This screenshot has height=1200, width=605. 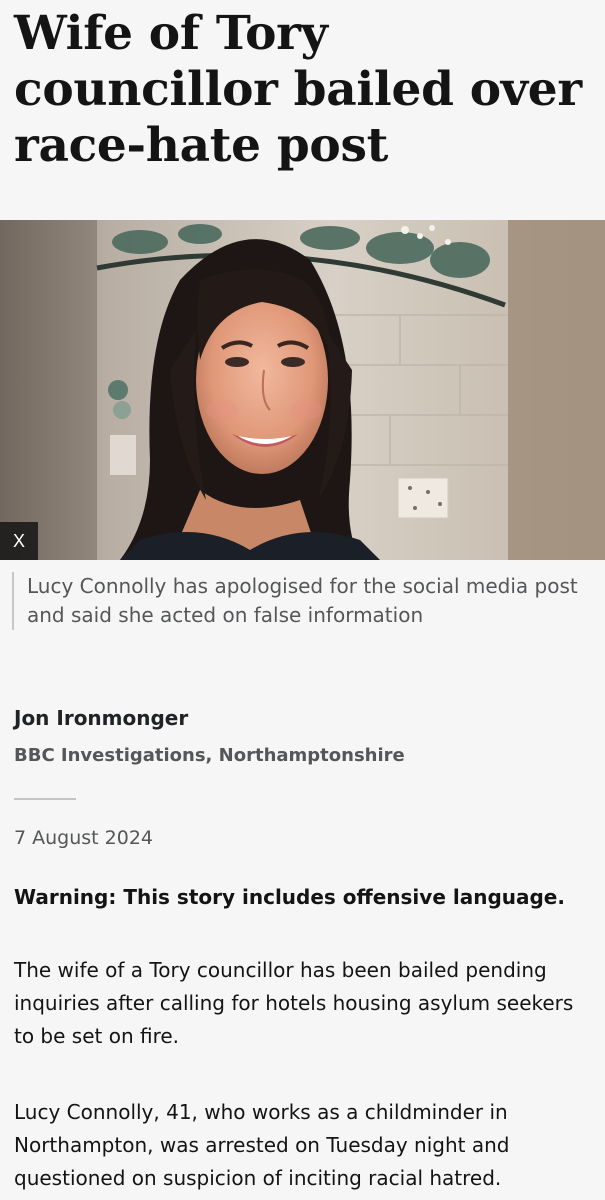 What do you see at coordinates (101, 718) in the screenshot?
I see `author-name: Jon Ironmonger` at bounding box center [101, 718].